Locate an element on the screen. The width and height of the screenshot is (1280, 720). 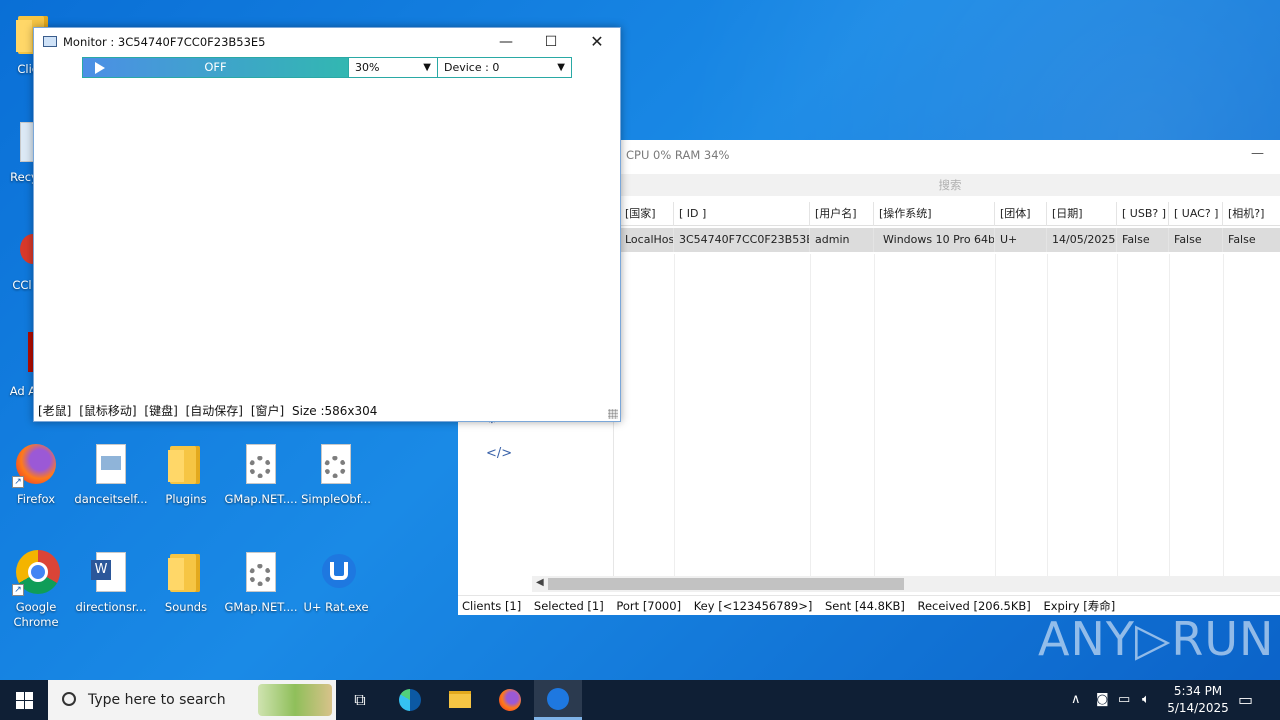
autosave-toggle: [自动保存] is located at coordinates (214, 411).